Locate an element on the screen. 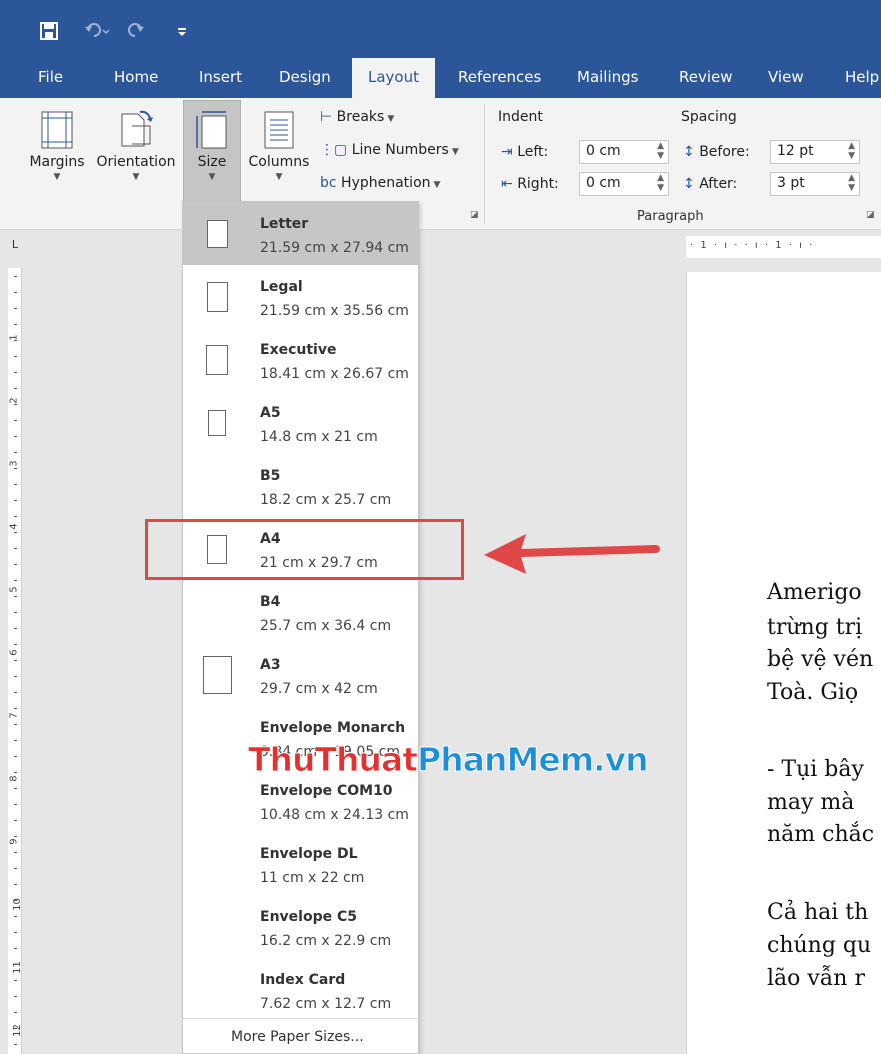  tab-selector: L is located at coordinates (15, 247).